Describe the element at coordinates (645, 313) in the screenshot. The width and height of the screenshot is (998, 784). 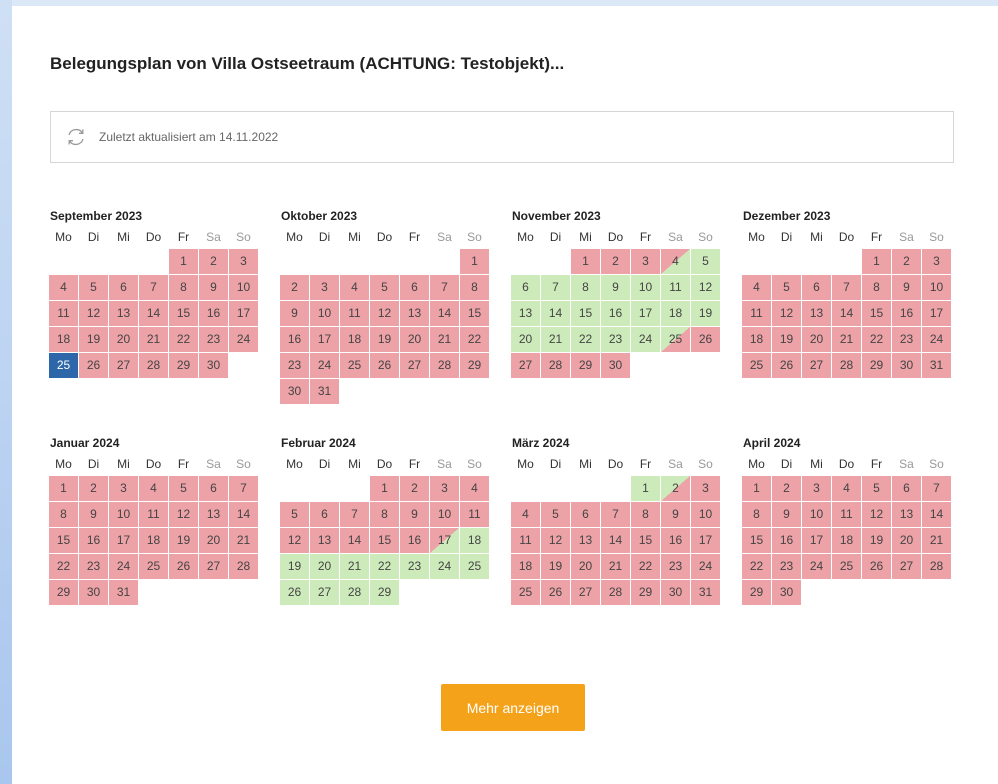
I see `day-cell-free: 17` at that location.